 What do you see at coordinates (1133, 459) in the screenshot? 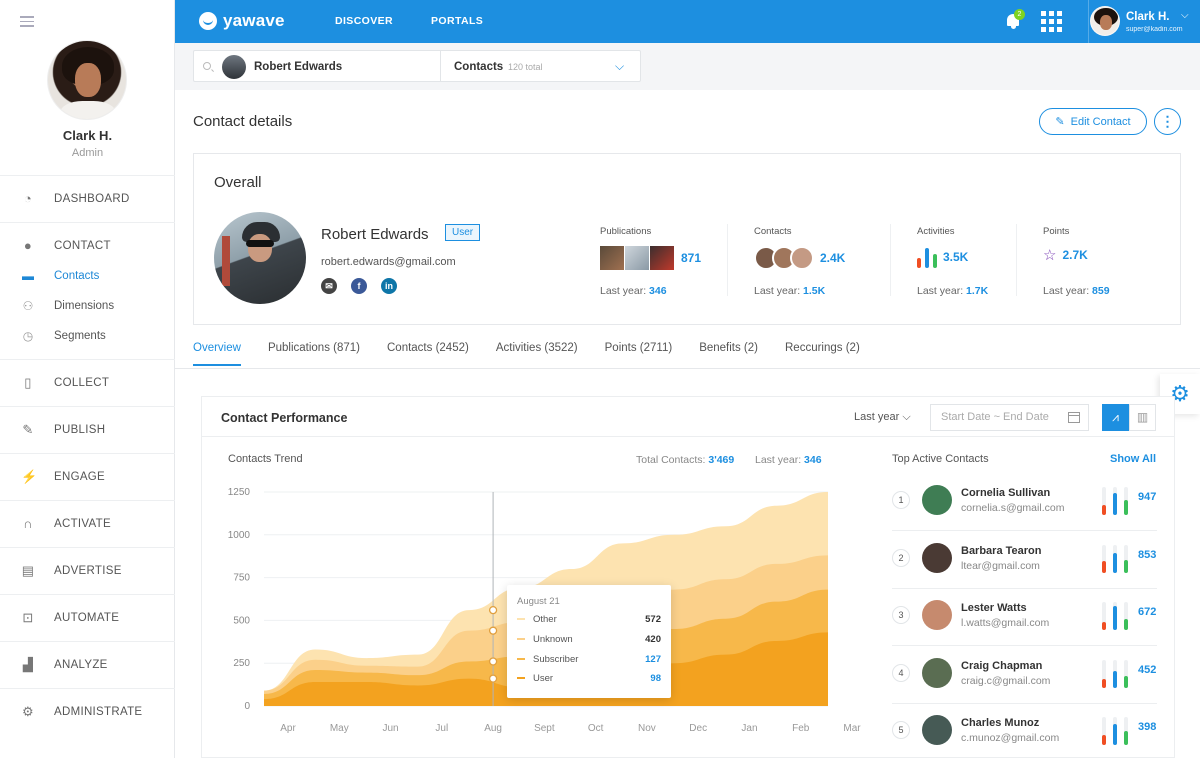
I see `show-all-link: Show All` at bounding box center [1133, 459].